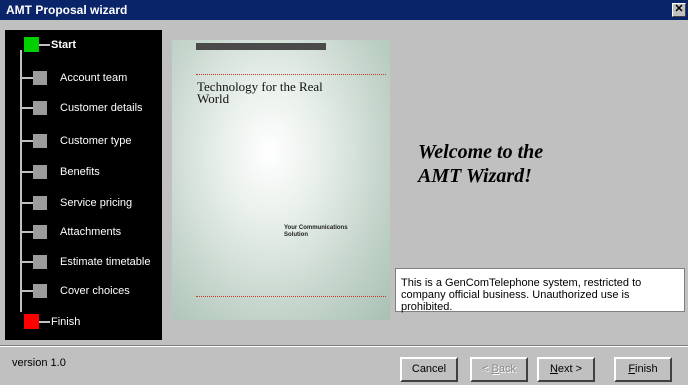 This screenshot has height=385, width=688. What do you see at coordinates (480, 164) in the screenshot?
I see `welcome-heading: Welcome to the AMT Wizard!` at bounding box center [480, 164].